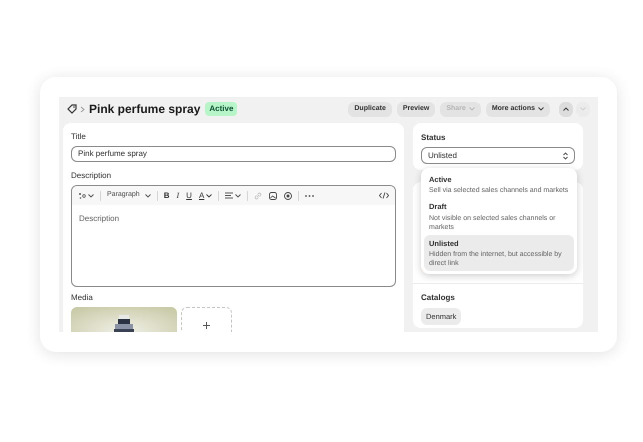 This screenshot has height=442, width=643. I want to click on field-label: Description, so click(91, 176).